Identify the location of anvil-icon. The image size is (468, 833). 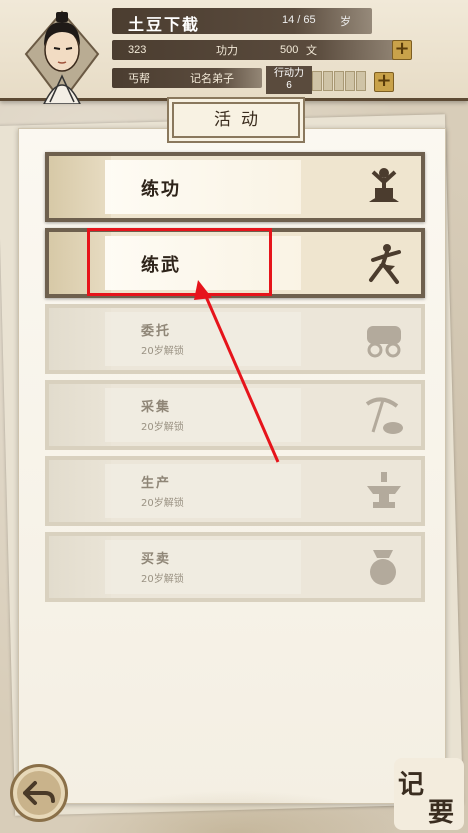
(384, 490).